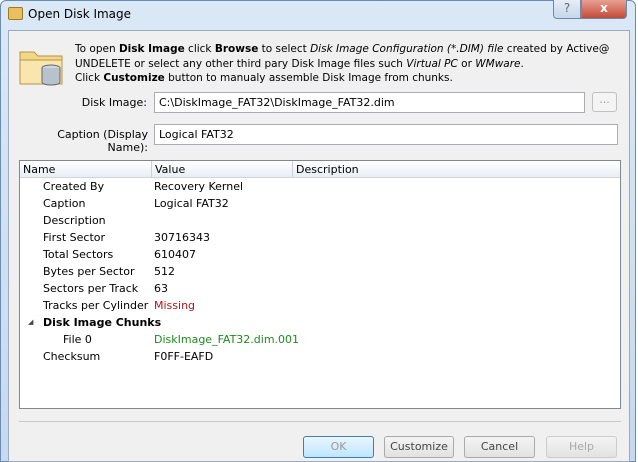 Image resolution: width=638 pixels, height=462 pixels. What do you see at coordinates (556, 49) in the screenshot?
I see `instruction-text-segment: created by Active@` at bounding box center [556, 49].